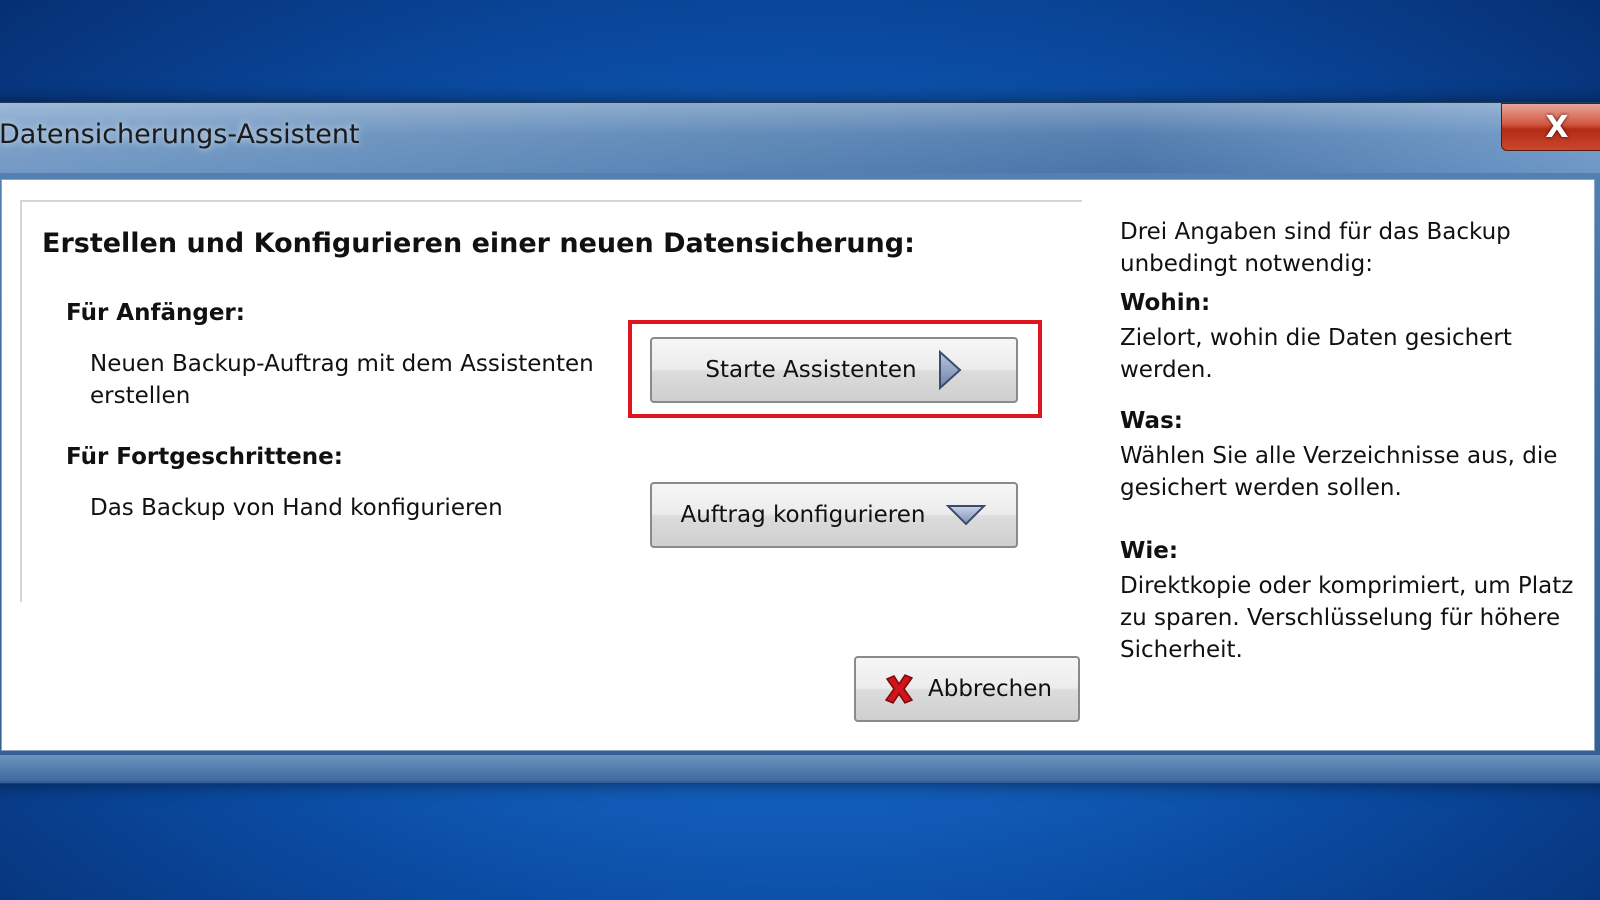  I want to click on cancel-label: Abbrechen, so click(990, 689).